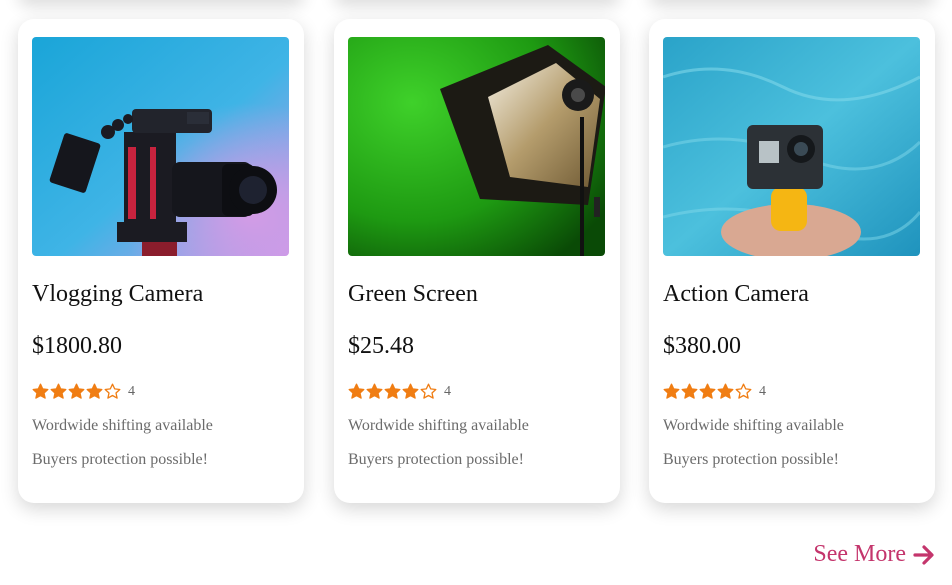  Describe the element at coordinates (476, 146) in the screenshot. I see `green-screen-photo` at that location.